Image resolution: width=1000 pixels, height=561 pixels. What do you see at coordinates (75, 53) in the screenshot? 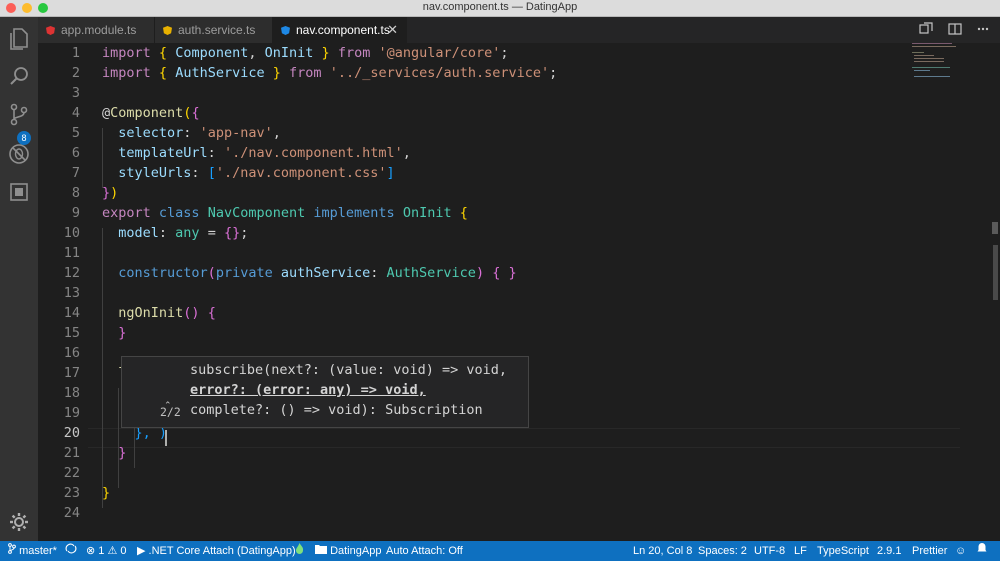
I see `line-number: 1` at bounding box center [75, 53].